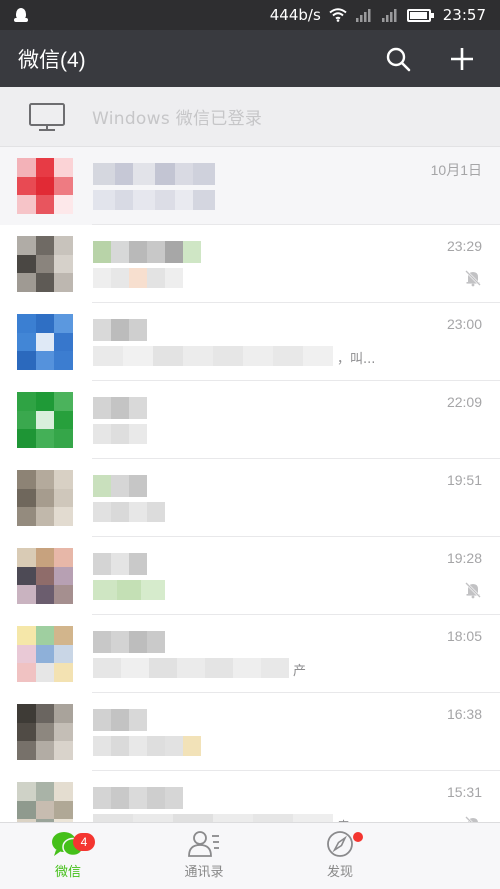  I want to click on windows-login-banner: Windows 微信已登录, so click(250, 117).